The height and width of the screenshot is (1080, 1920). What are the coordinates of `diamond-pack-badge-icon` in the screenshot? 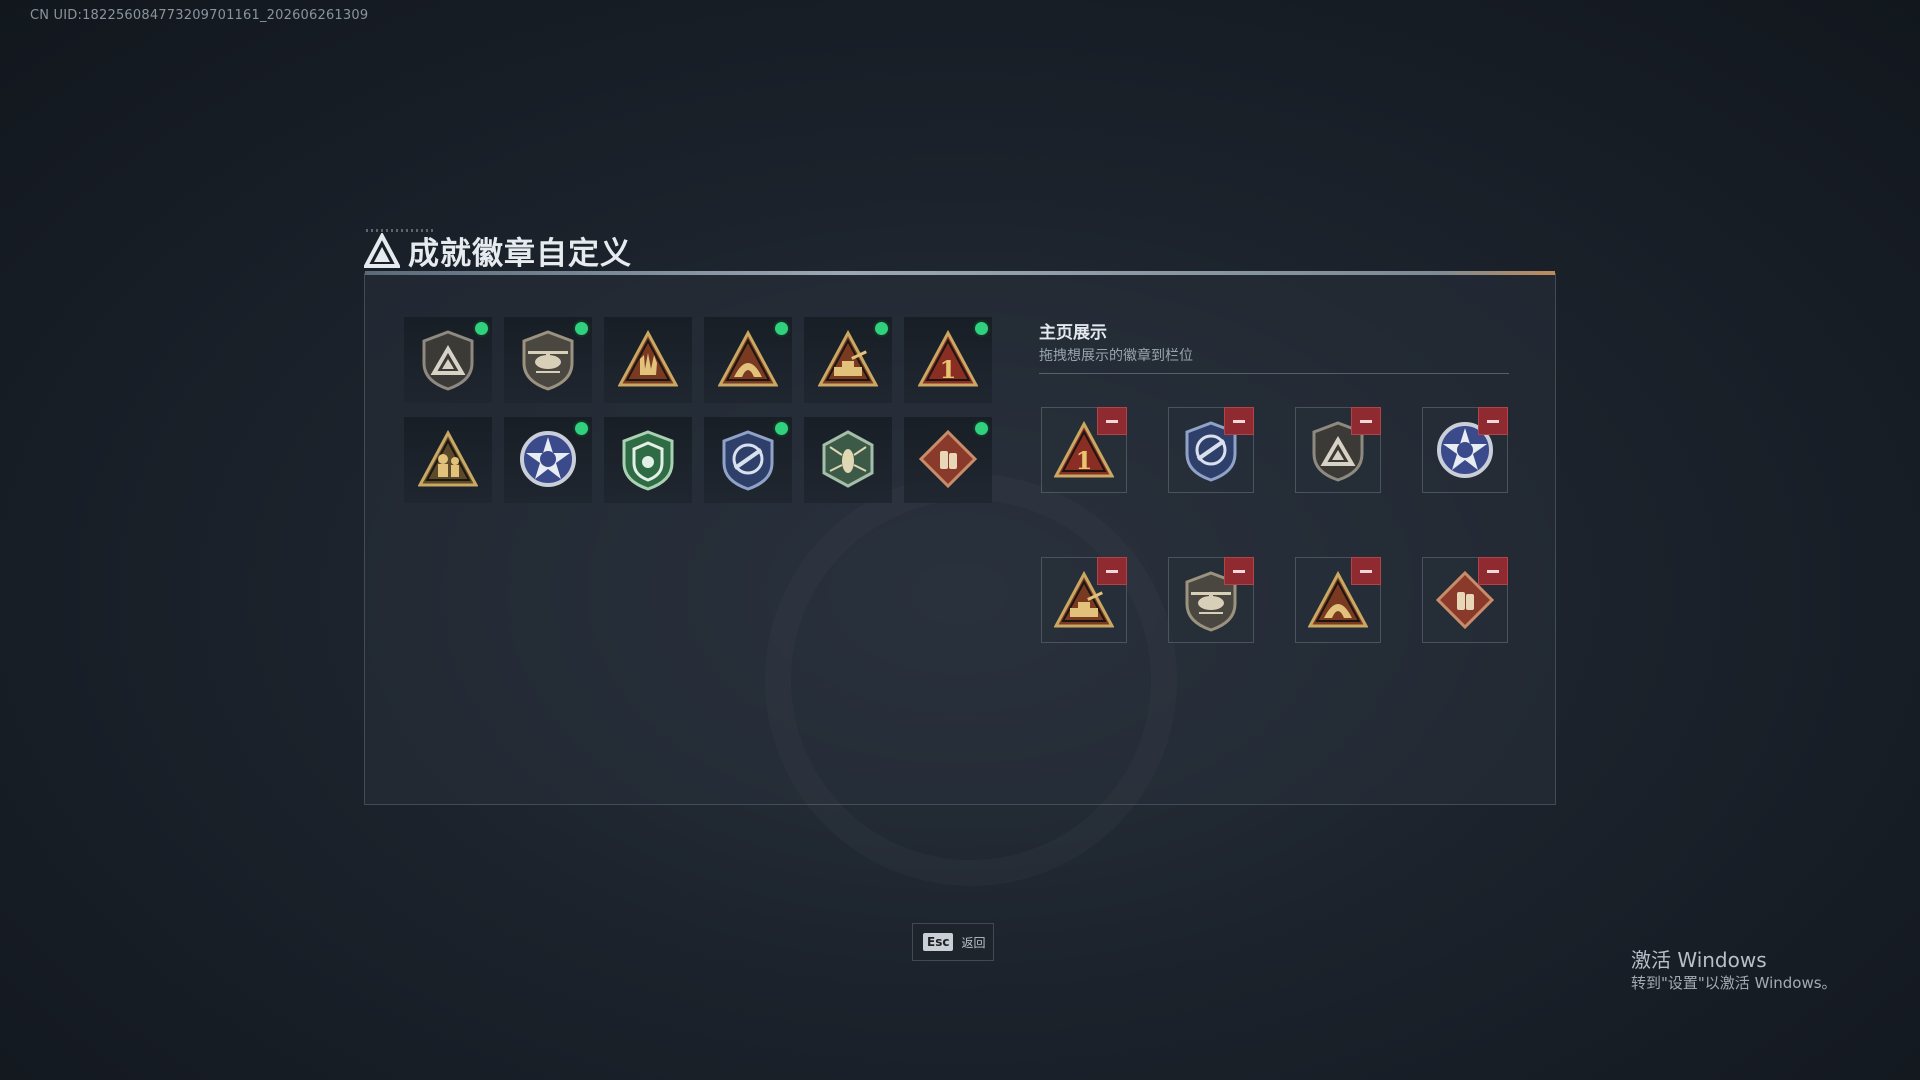 It's located at (948, 459).